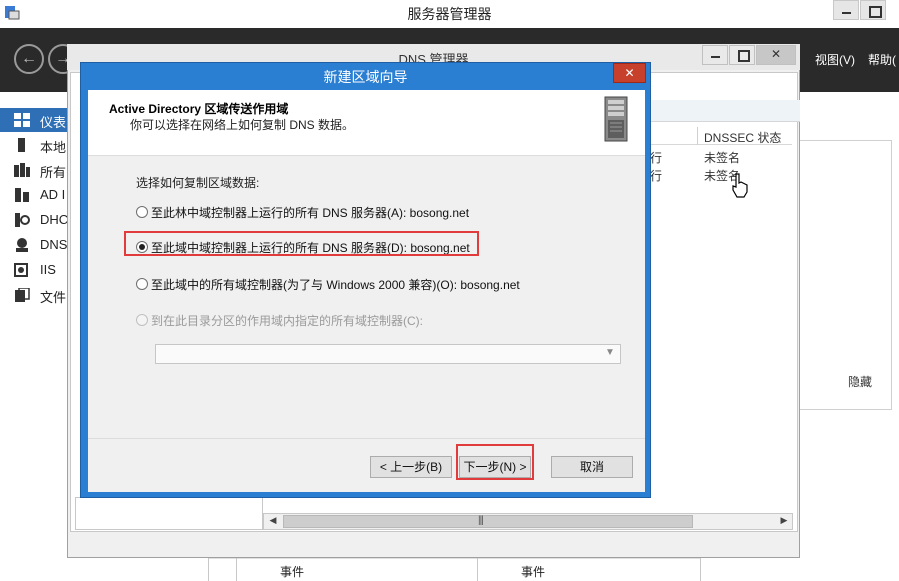 The width and height of the screenshot is (899, 581). What do you see at coordinates (846, 10) in the screenshot?
I see `minimize-button` at bounding box center [846, 10].